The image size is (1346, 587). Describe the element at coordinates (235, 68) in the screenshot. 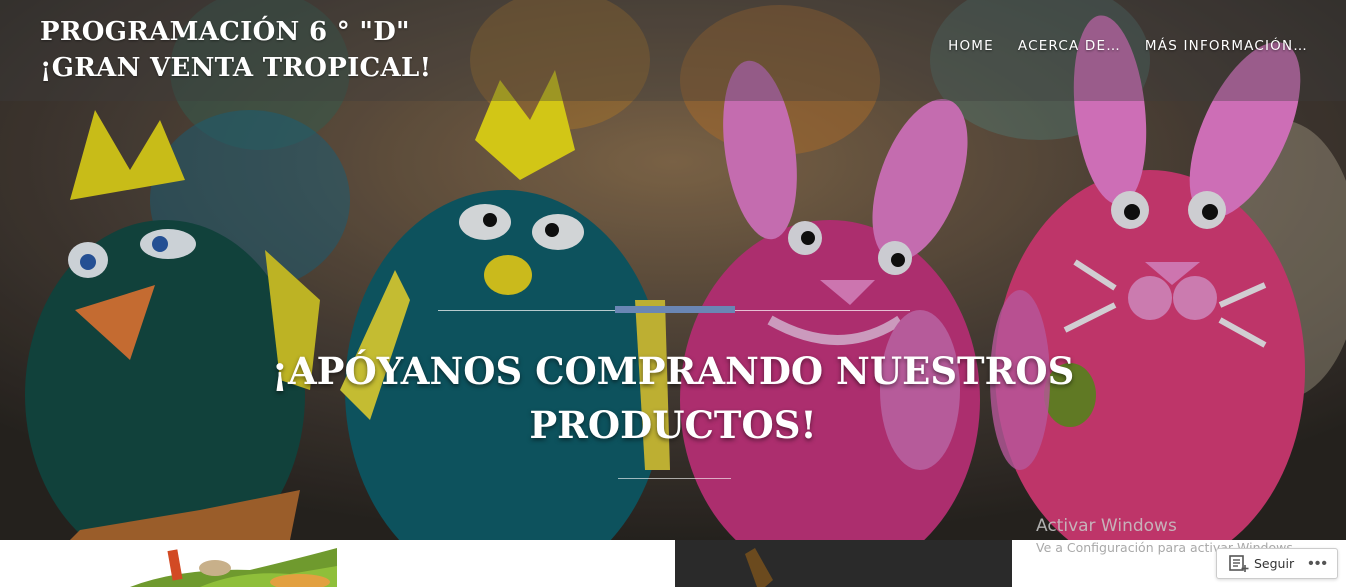

I see `site-title-line2: ¡GRAN VENTA TROPICAL!` at that location.